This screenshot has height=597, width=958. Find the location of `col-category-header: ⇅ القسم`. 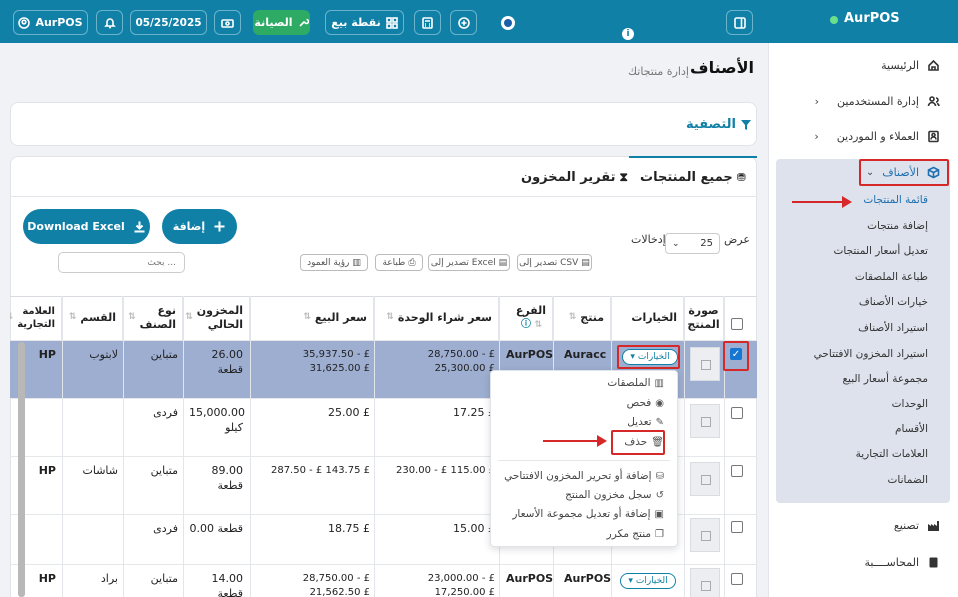

col-category-header: ⇅ القسم is located at coordinates (92, 318).